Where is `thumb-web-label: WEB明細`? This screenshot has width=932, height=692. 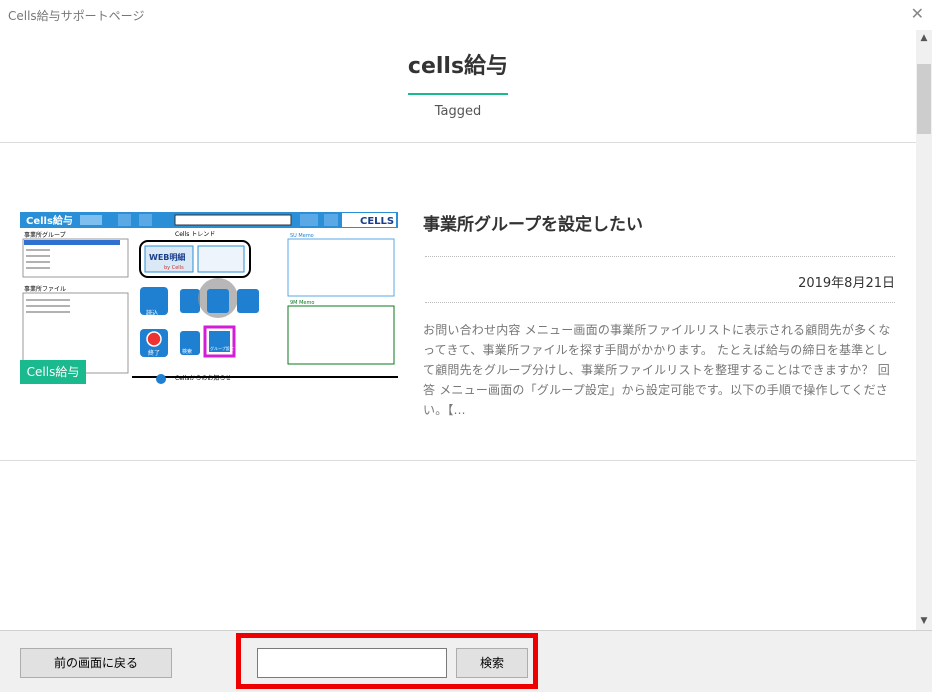
thumb-web-label: WEB明細 is located at coordinates (167, 257).